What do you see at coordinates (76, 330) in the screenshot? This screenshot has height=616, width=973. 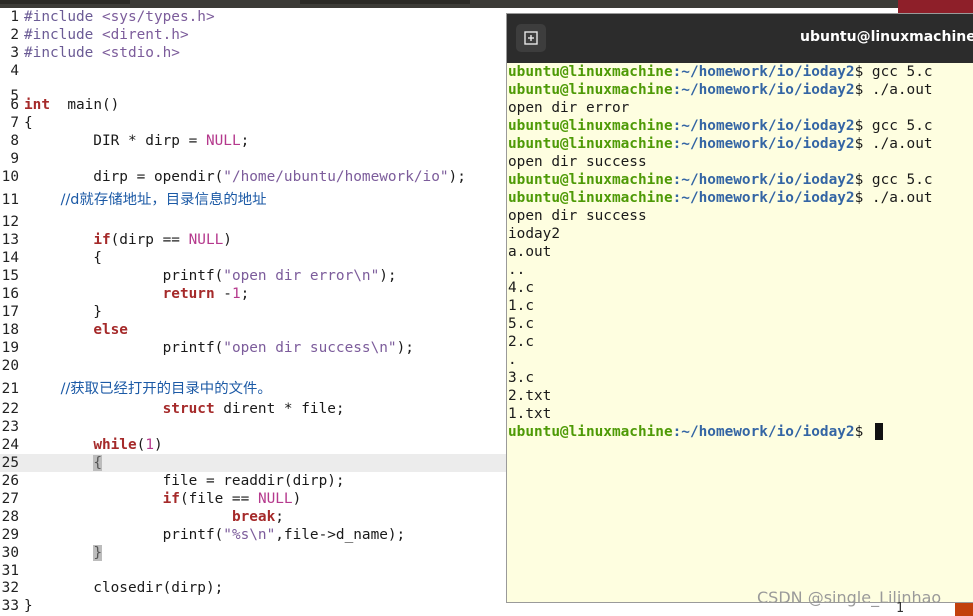 I see `code-text: else` at bounding box center [76, 330].